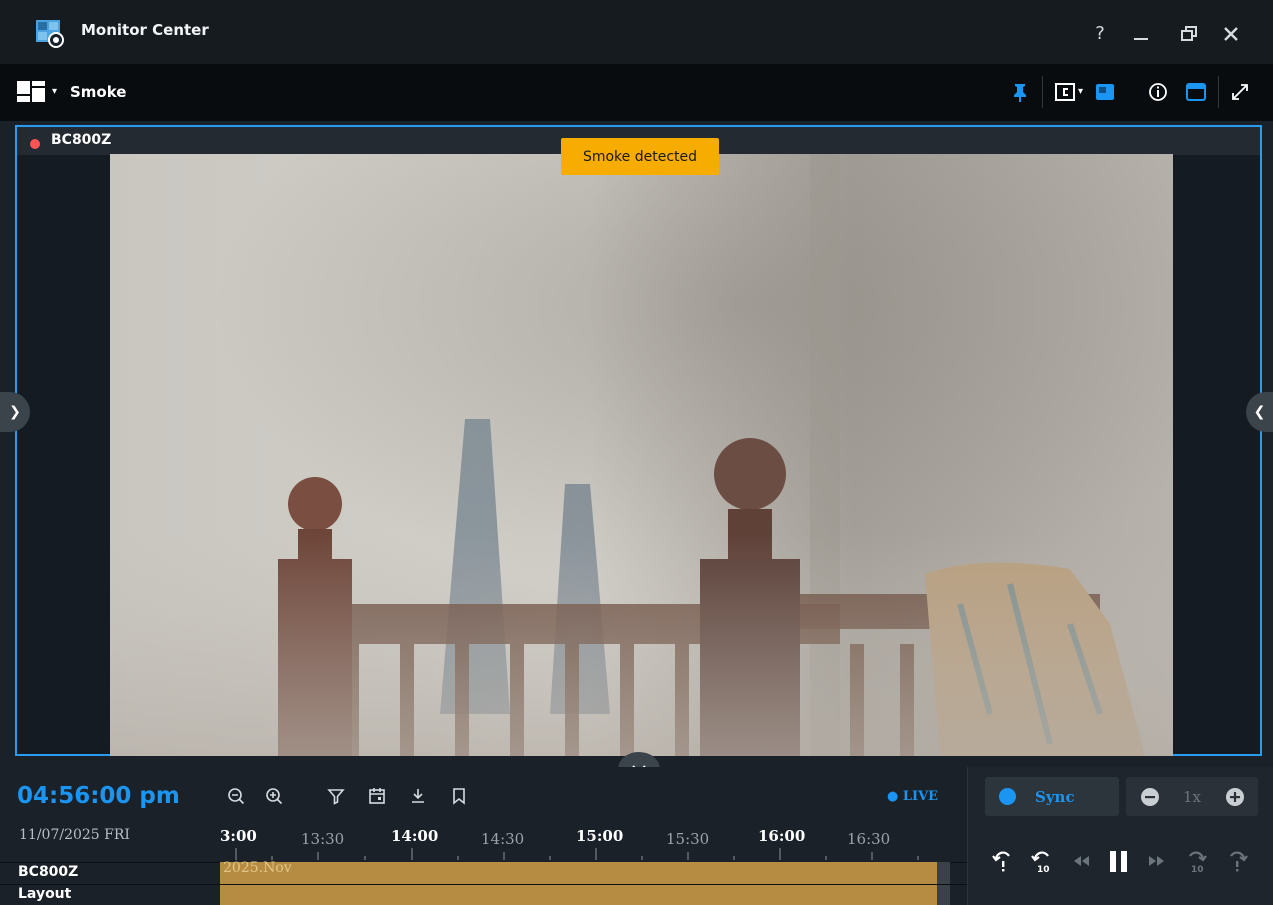  Describe the element at coordinates (236, 796) in the screenshot. I see `zoom-out-icon` at that location.